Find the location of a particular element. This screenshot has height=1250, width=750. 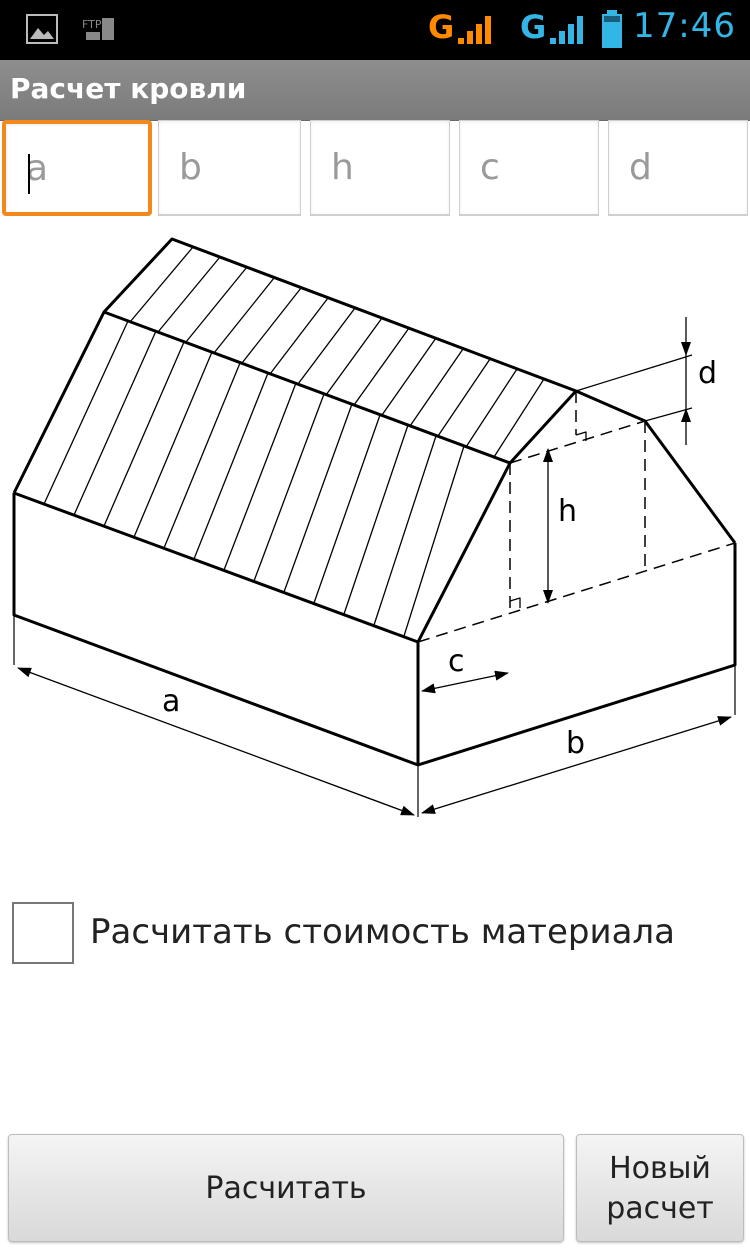

svg-text: FTP is located at coordinates (92, 24).